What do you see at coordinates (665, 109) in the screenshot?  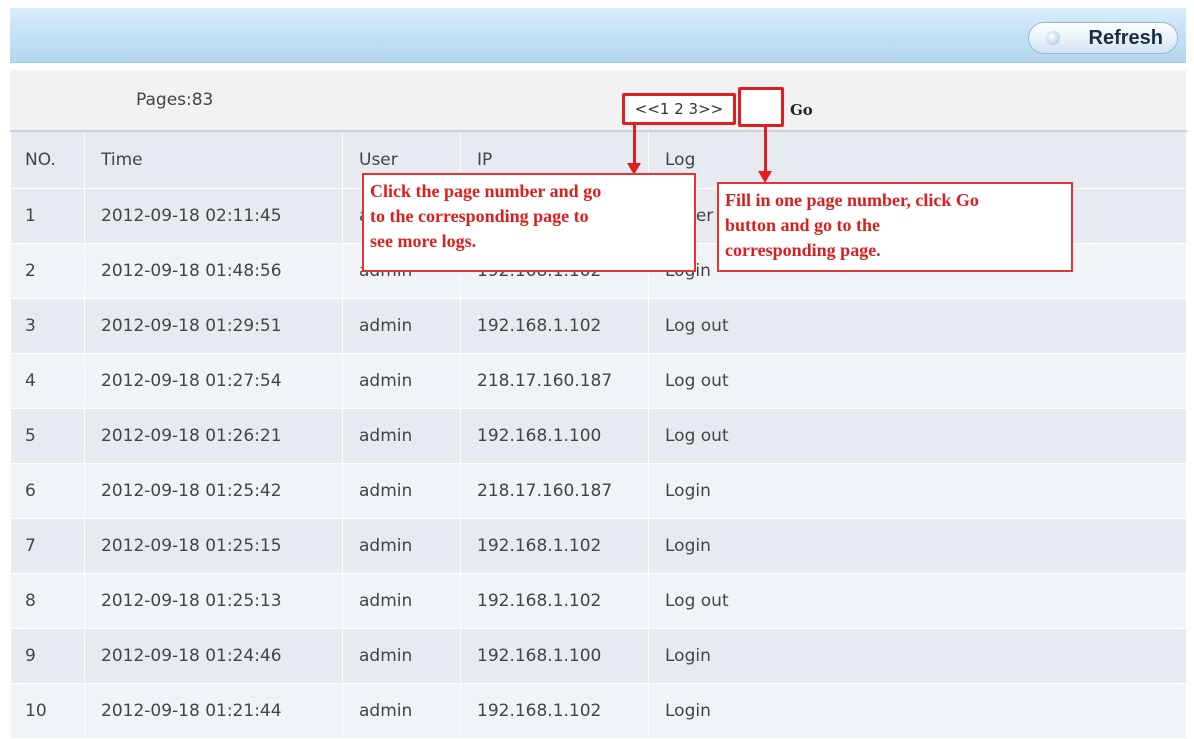 I see `page-link-1: 1` at bounding box center [665, 109].